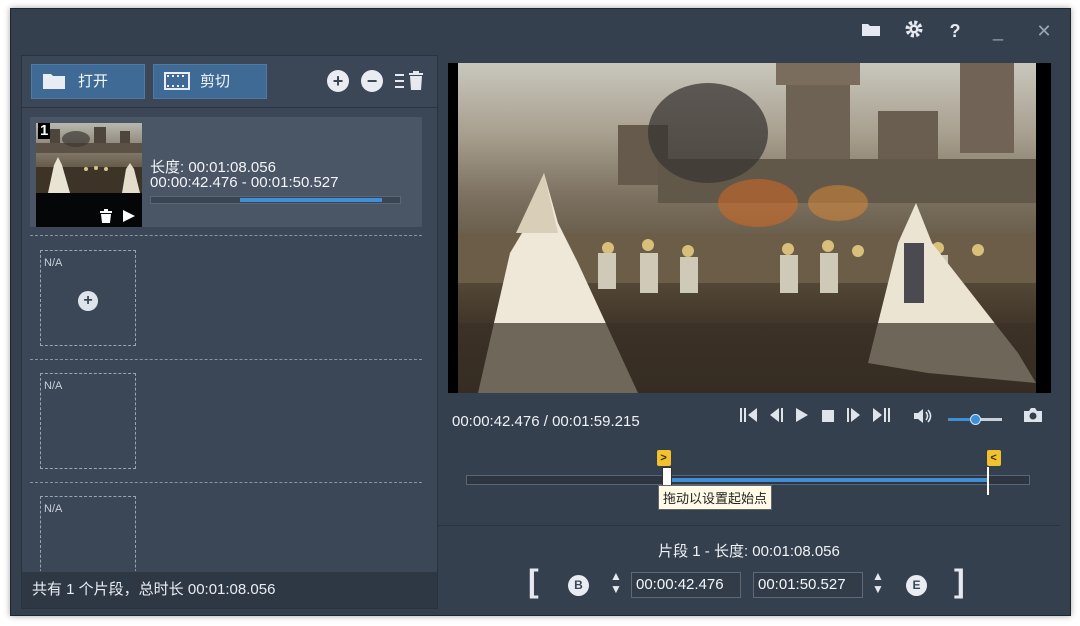  Describe the element at coordinates (546, 421) in the screenshot. I see `playback-time: 00:00:42.476 / 00:01:59.215` at that location.